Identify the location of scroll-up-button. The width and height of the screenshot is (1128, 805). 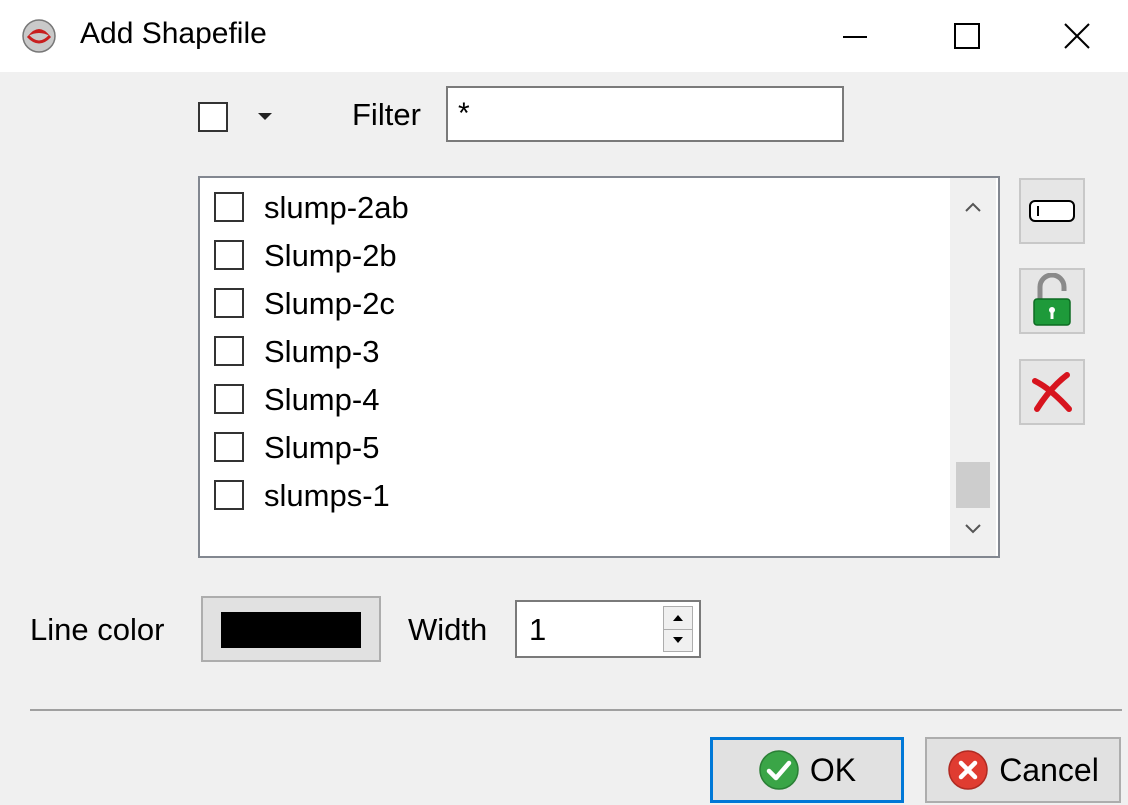
(973, 207).